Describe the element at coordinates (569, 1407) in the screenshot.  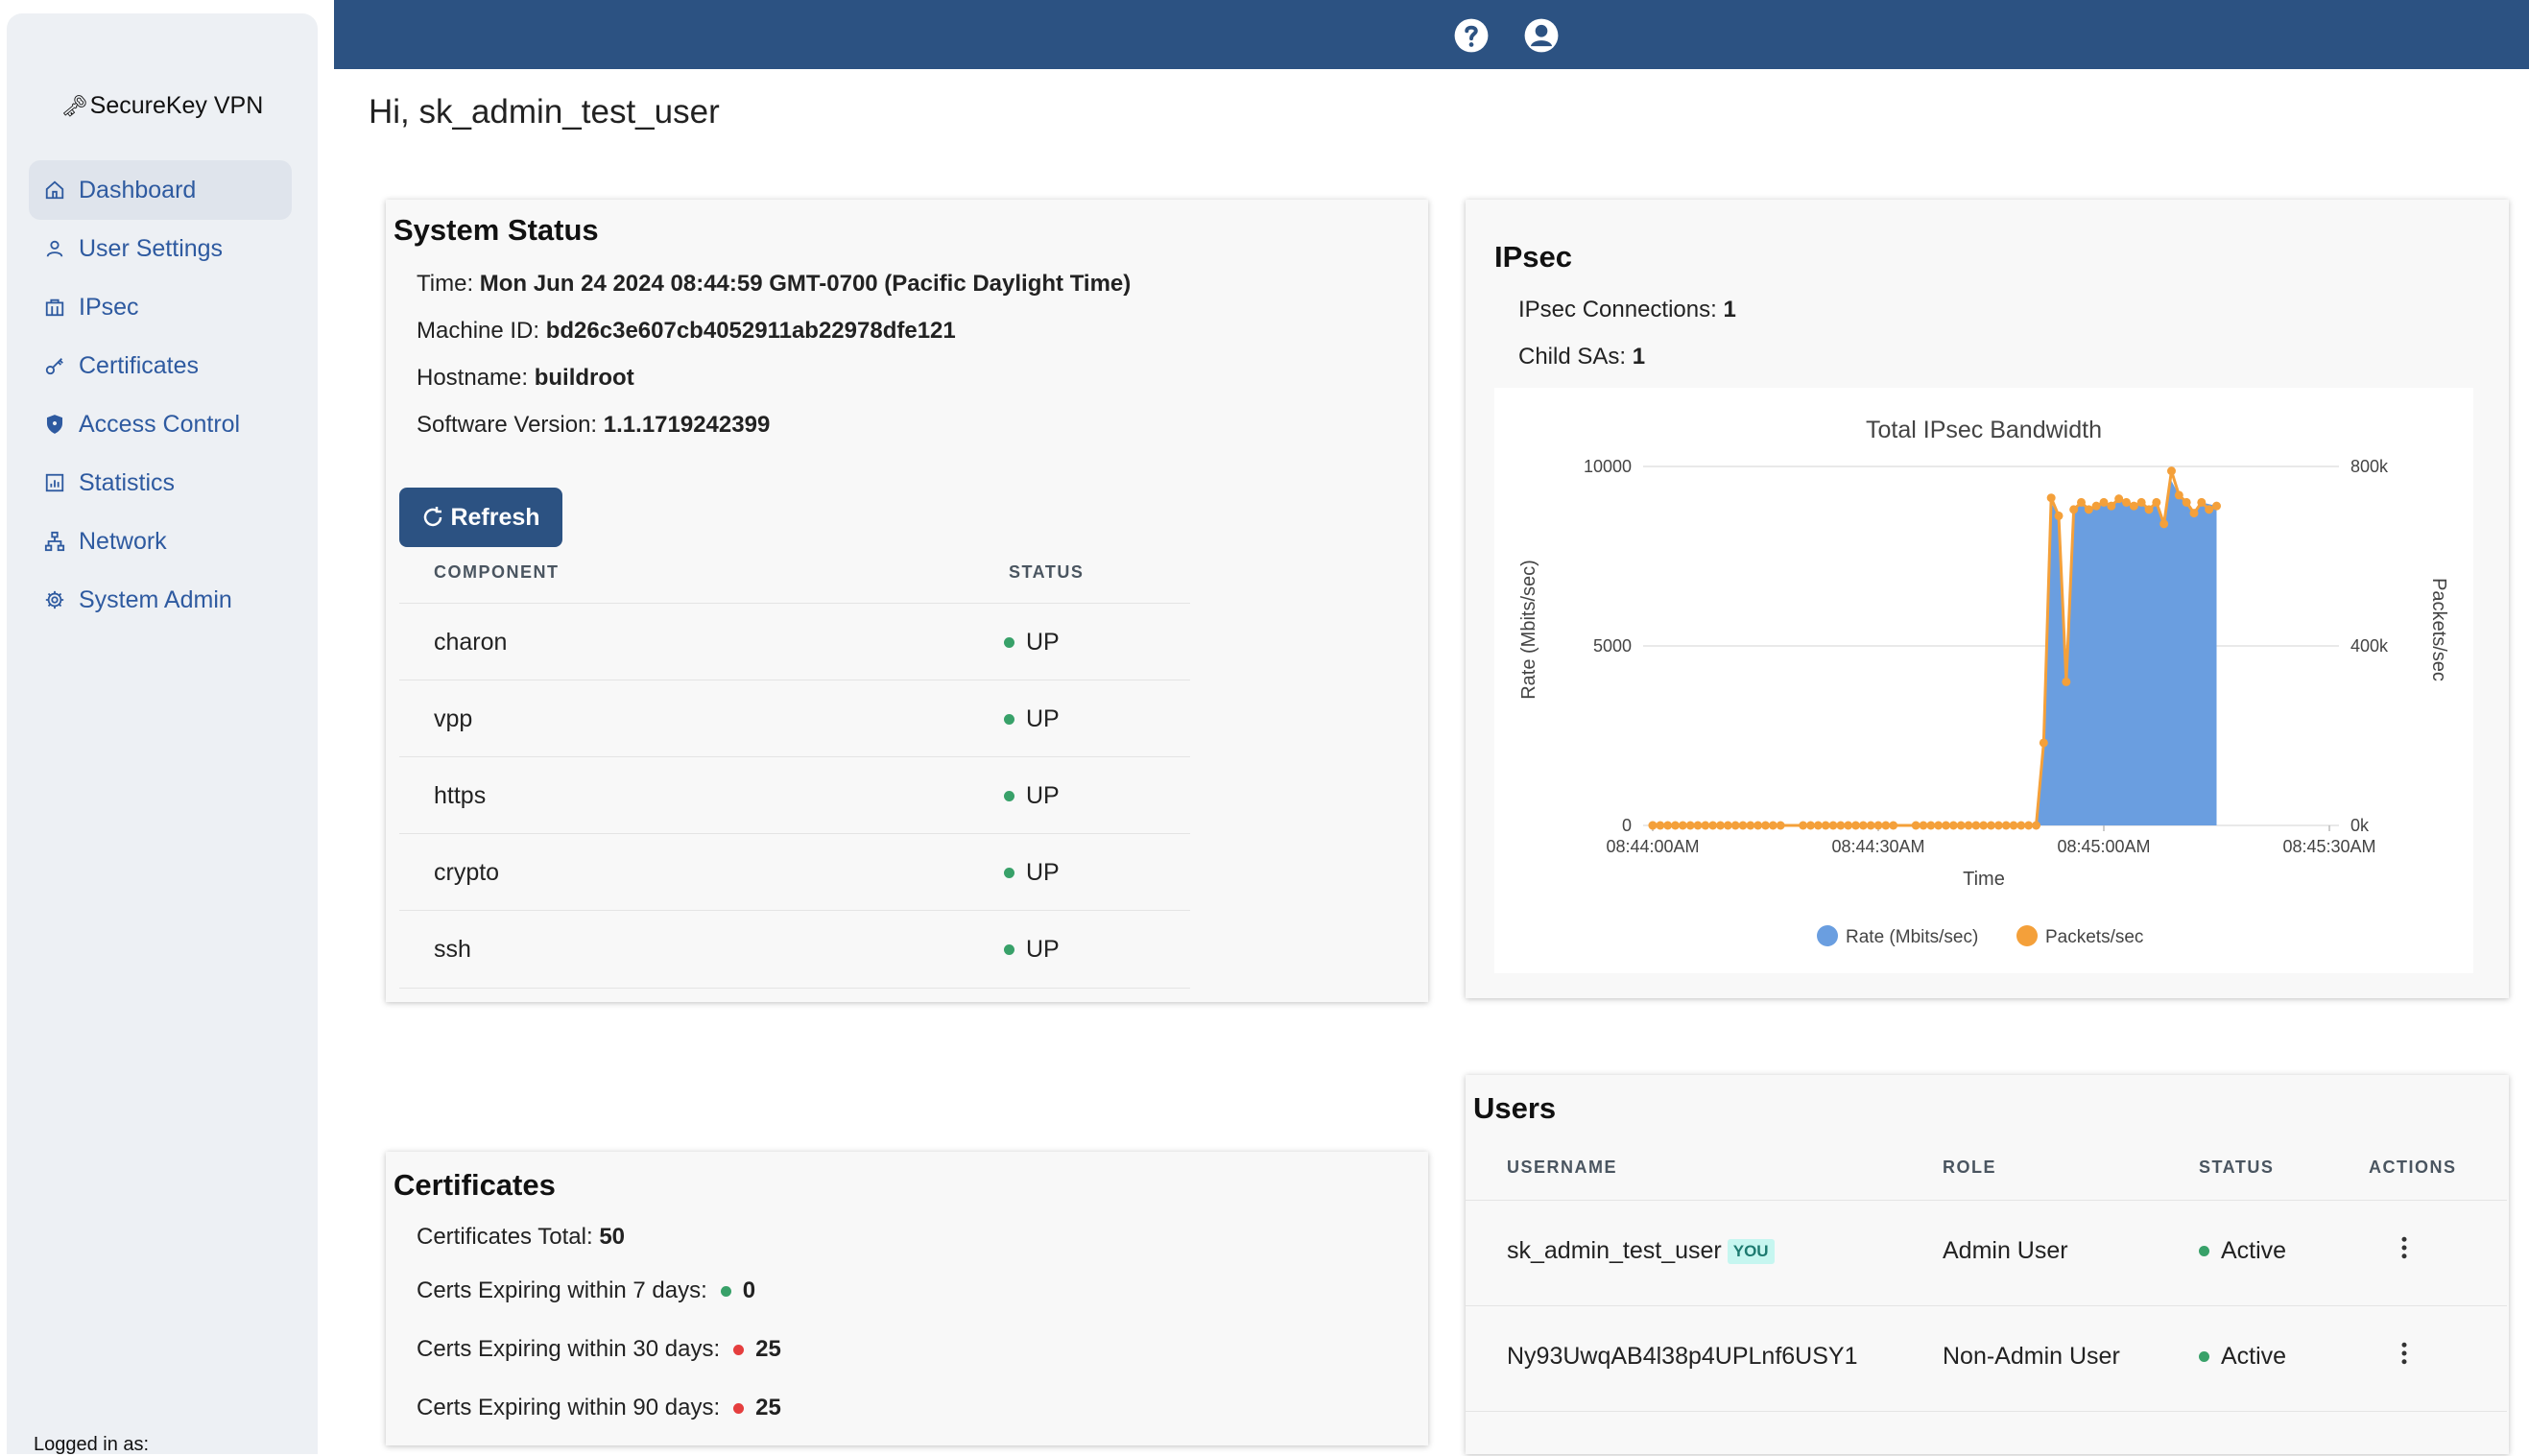
I see `certs-90-label: Certs Expiring within 90 days:` at that location.